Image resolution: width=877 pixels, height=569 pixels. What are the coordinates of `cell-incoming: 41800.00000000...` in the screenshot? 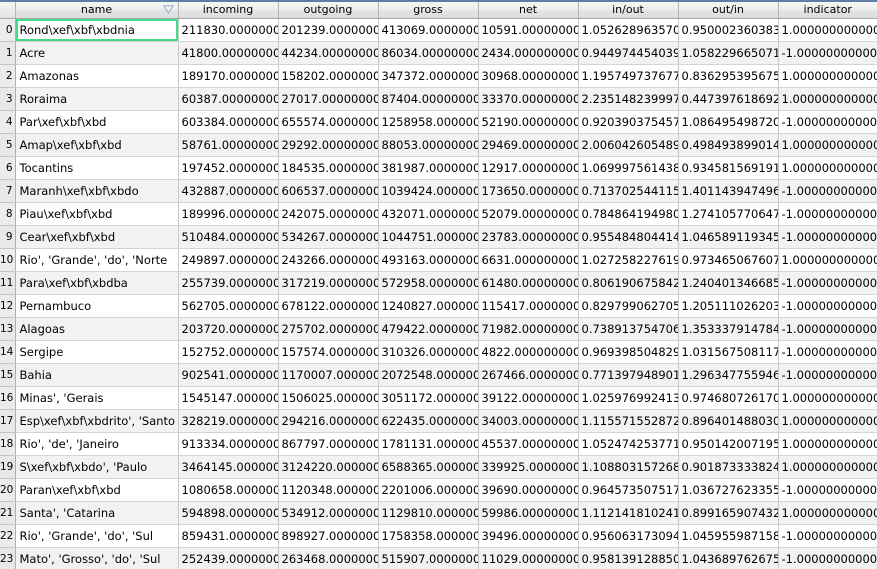 It's located at (228, 53).